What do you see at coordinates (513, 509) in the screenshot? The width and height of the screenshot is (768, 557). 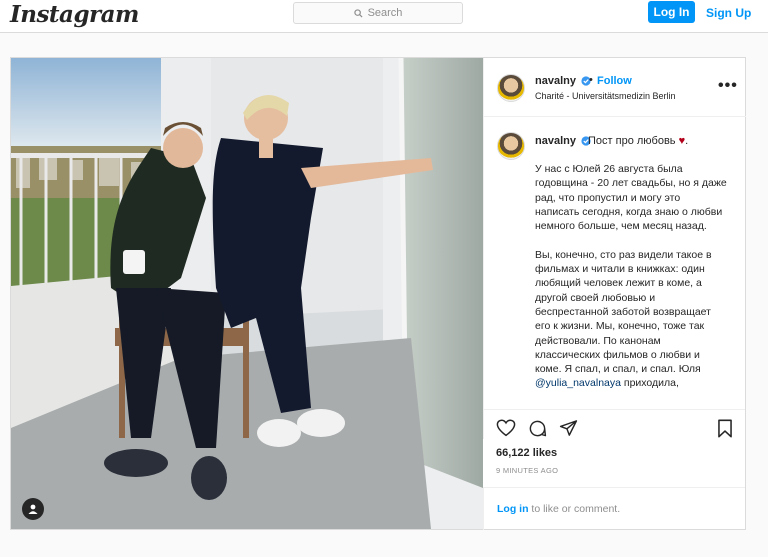 I see `login-link: Log in` at bounding box center [513, 509].